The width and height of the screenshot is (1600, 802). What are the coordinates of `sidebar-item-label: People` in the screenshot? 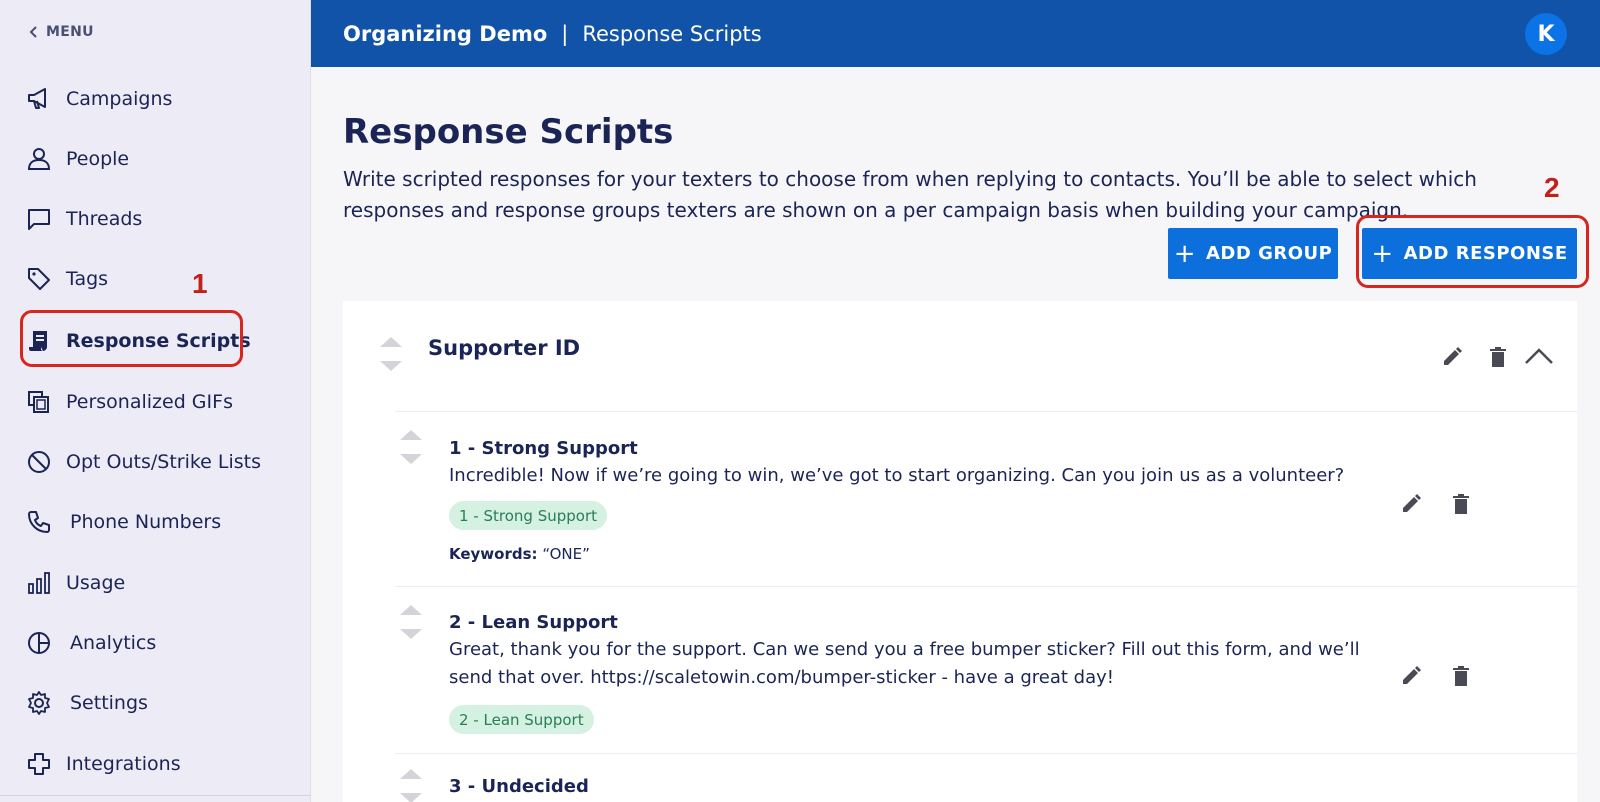 It's located at (98, 159).